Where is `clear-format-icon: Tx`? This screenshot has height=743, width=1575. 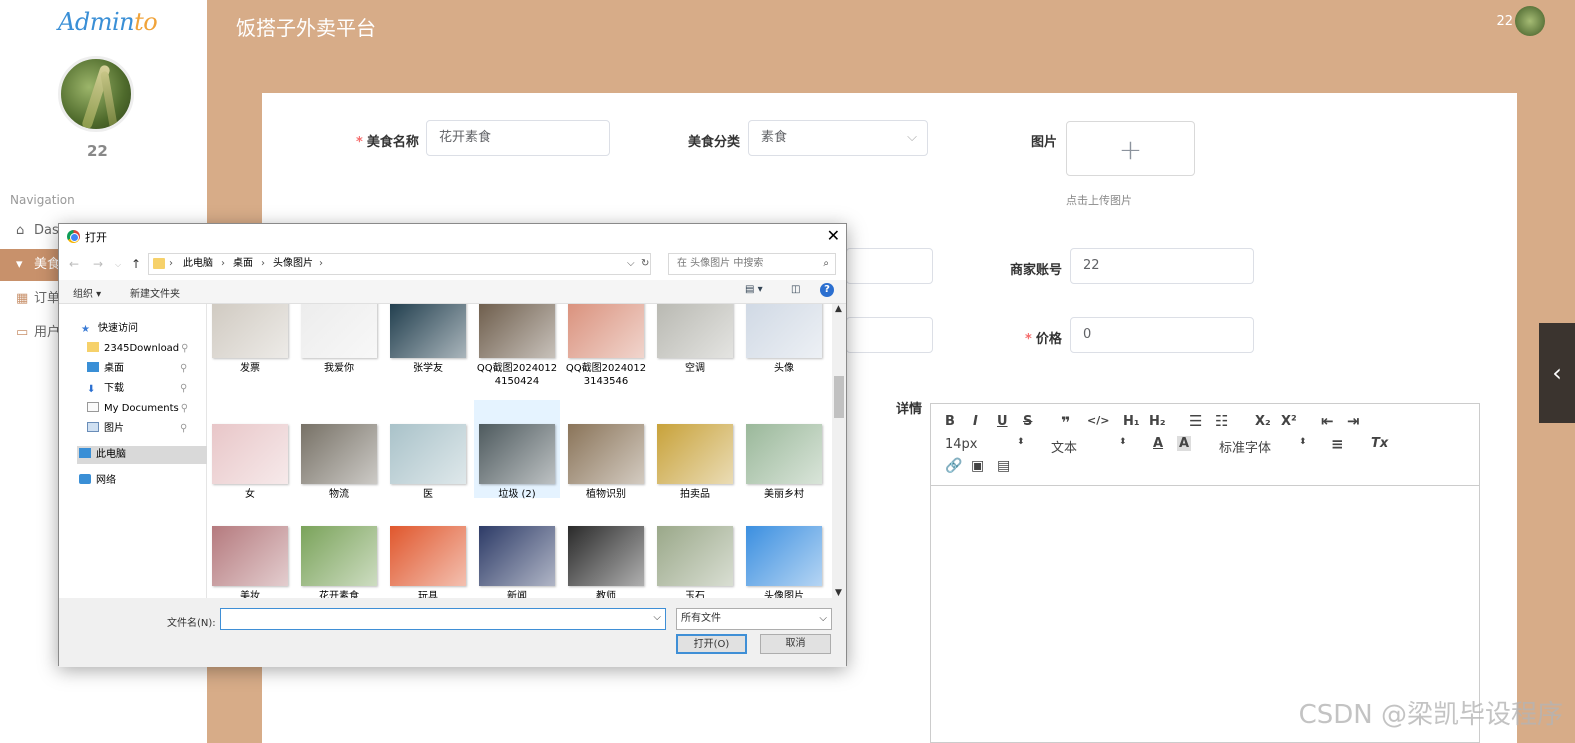 clear-format-icon: Tx is located at coordinates (1379, 443).